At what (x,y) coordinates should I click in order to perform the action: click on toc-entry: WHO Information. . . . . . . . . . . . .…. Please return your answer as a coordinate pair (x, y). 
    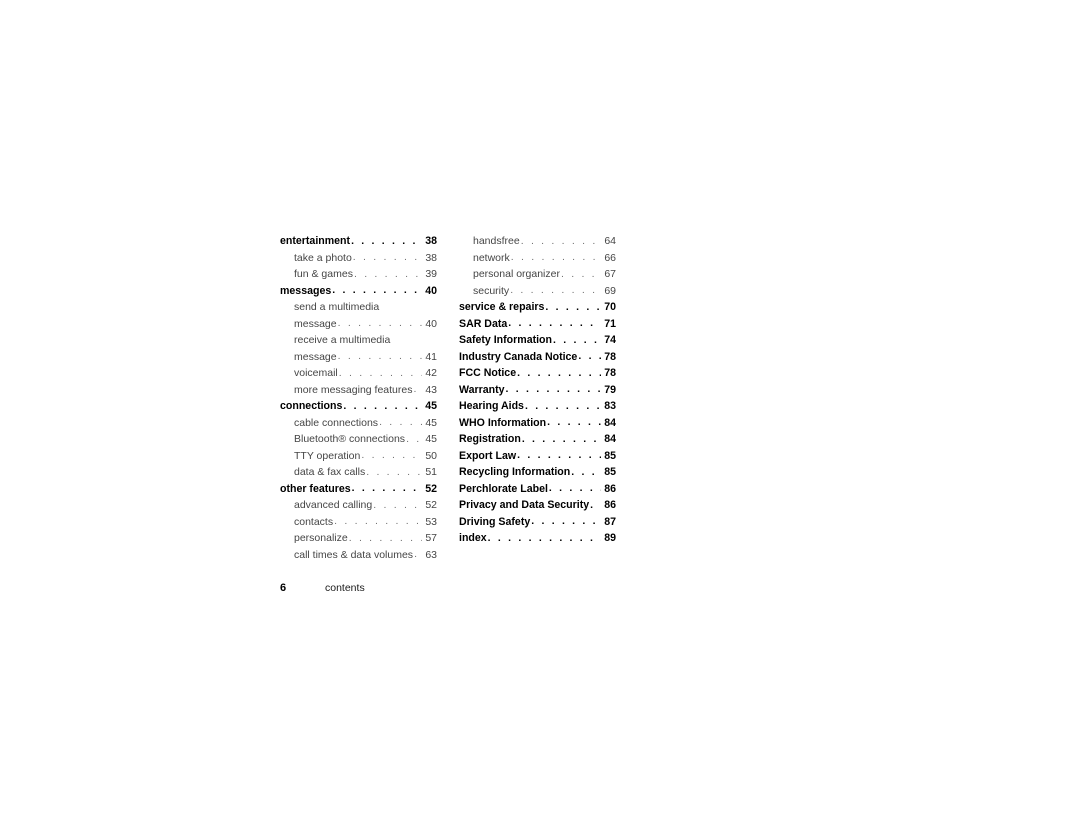
    Looking at the image, I should click on (537, 423).